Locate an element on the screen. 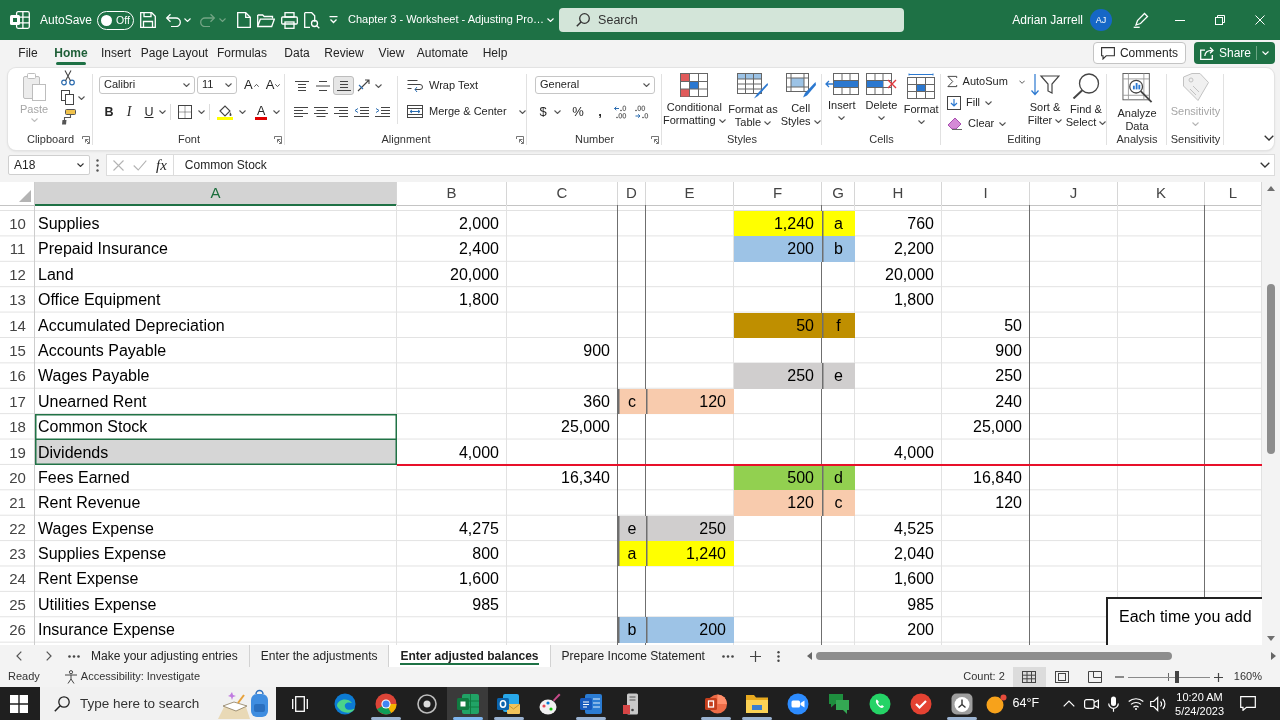 This screenshot has height=720, width=1280. accessibility-icon is located at coordinates (70, 677).